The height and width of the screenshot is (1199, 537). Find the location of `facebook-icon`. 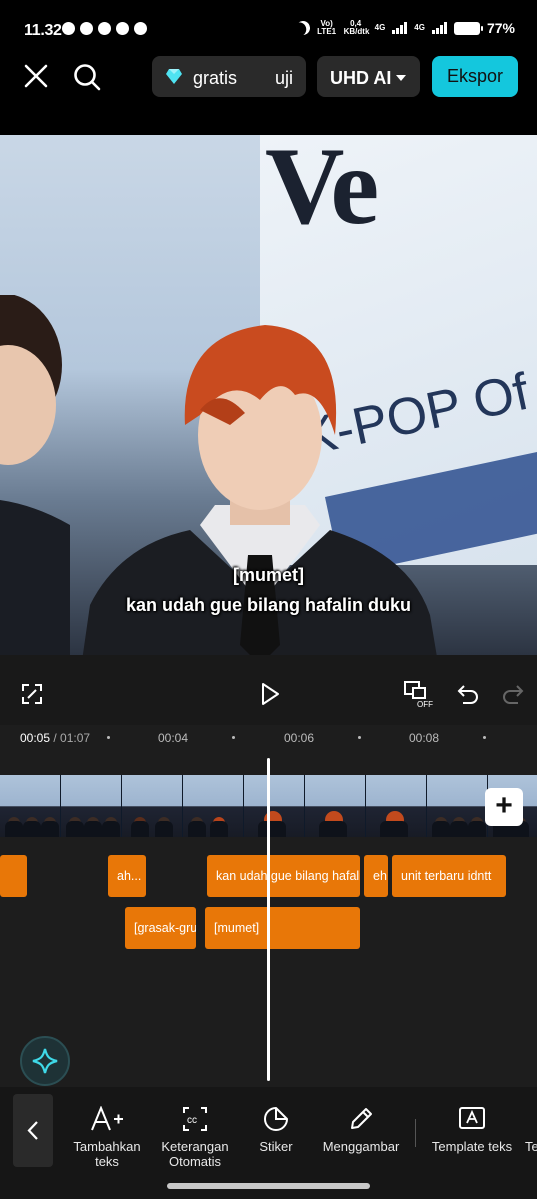

facebook-icon is located at coordinates (68, 28).